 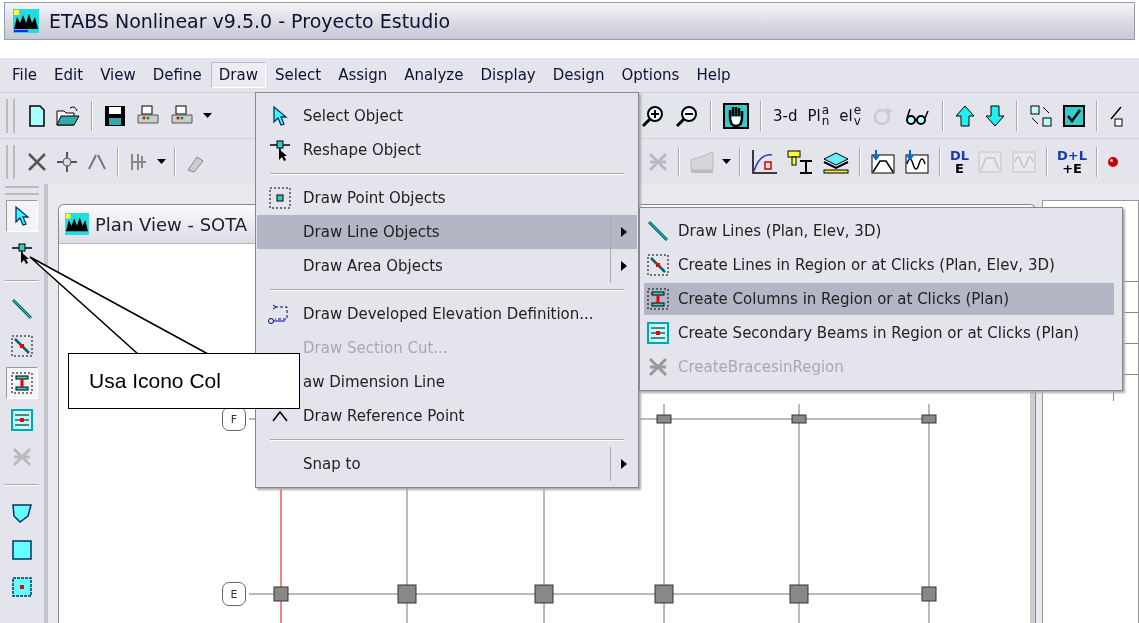 What do you see at coordinates (234, 594) in the screenshot?
I see `grid-bubble: E` at bounding box center [234, 594].